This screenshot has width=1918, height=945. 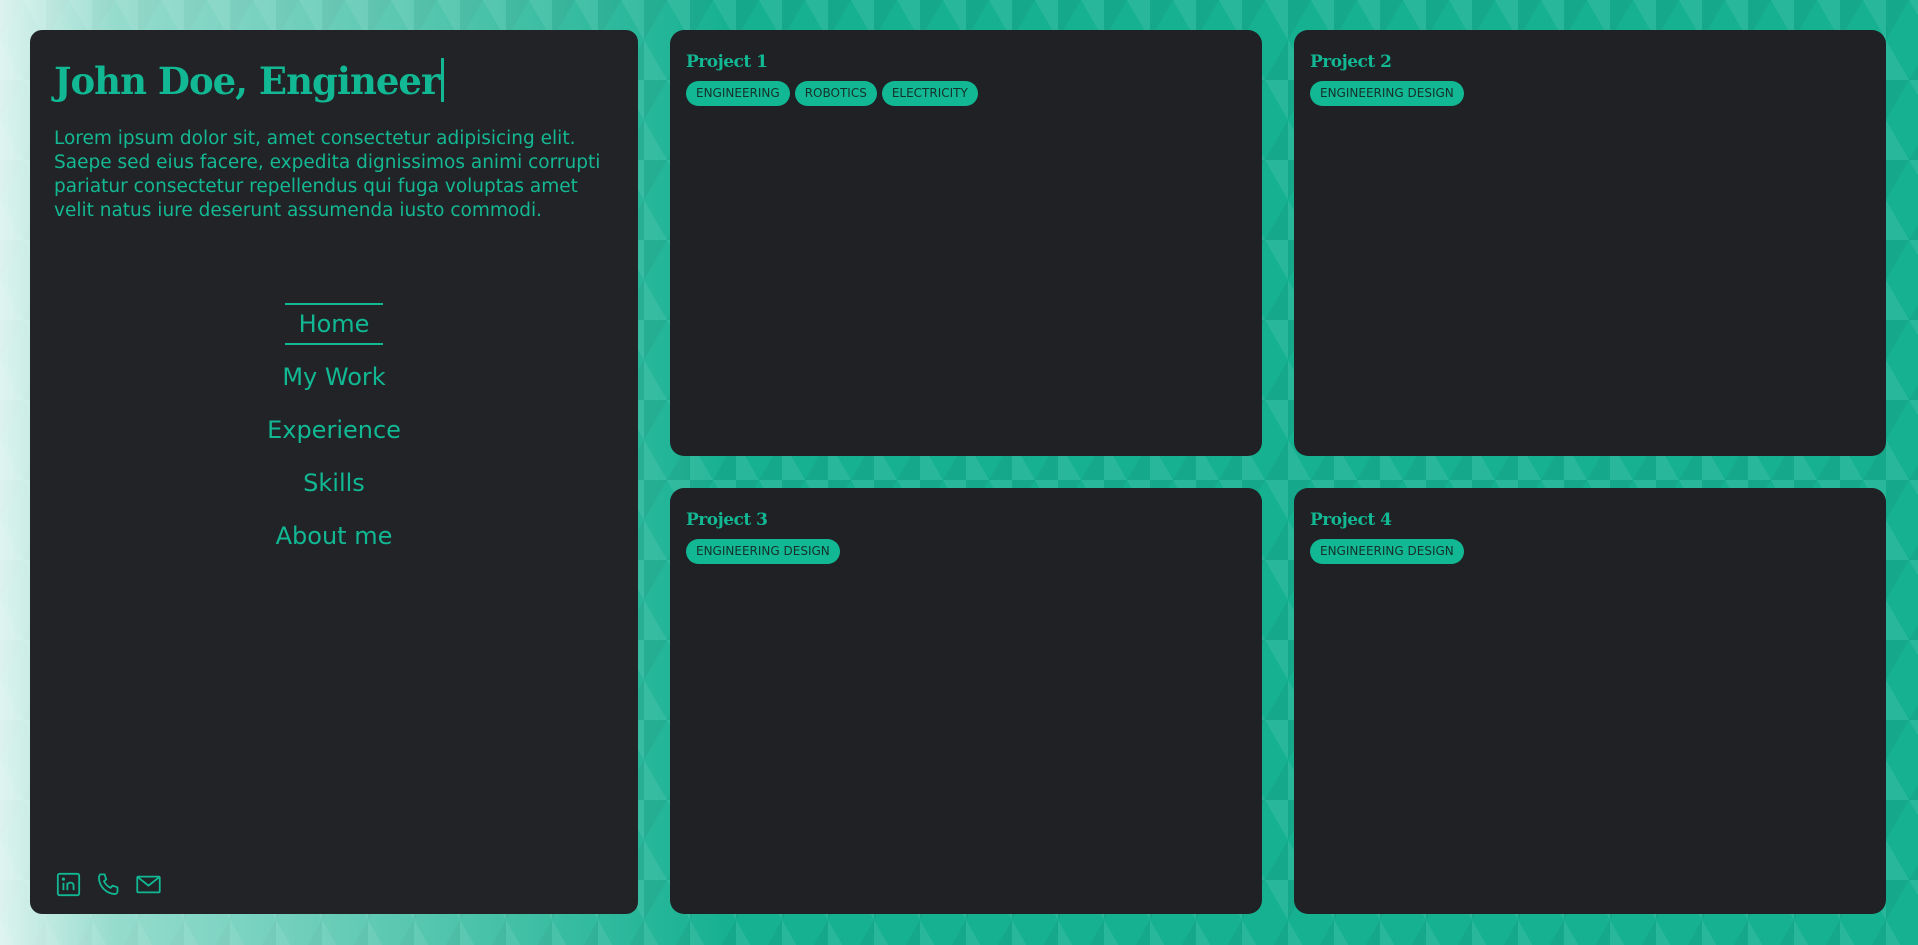 I want to click on linkedin-link, so click(x=68, y=884).